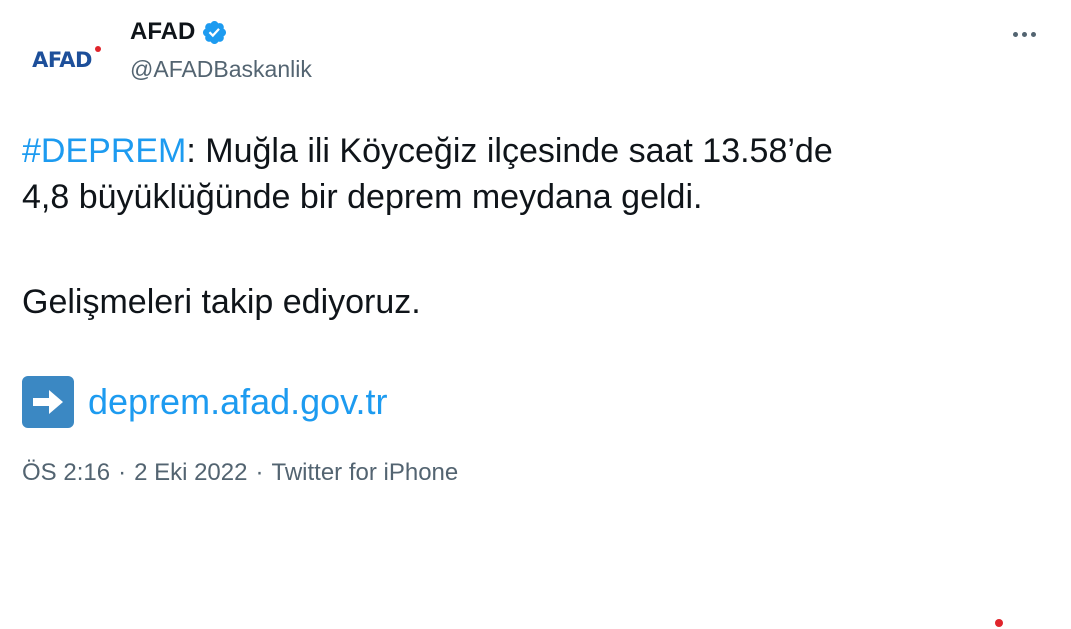  I want to click on hashtag-link: #DEPREM, so click(104, 151).